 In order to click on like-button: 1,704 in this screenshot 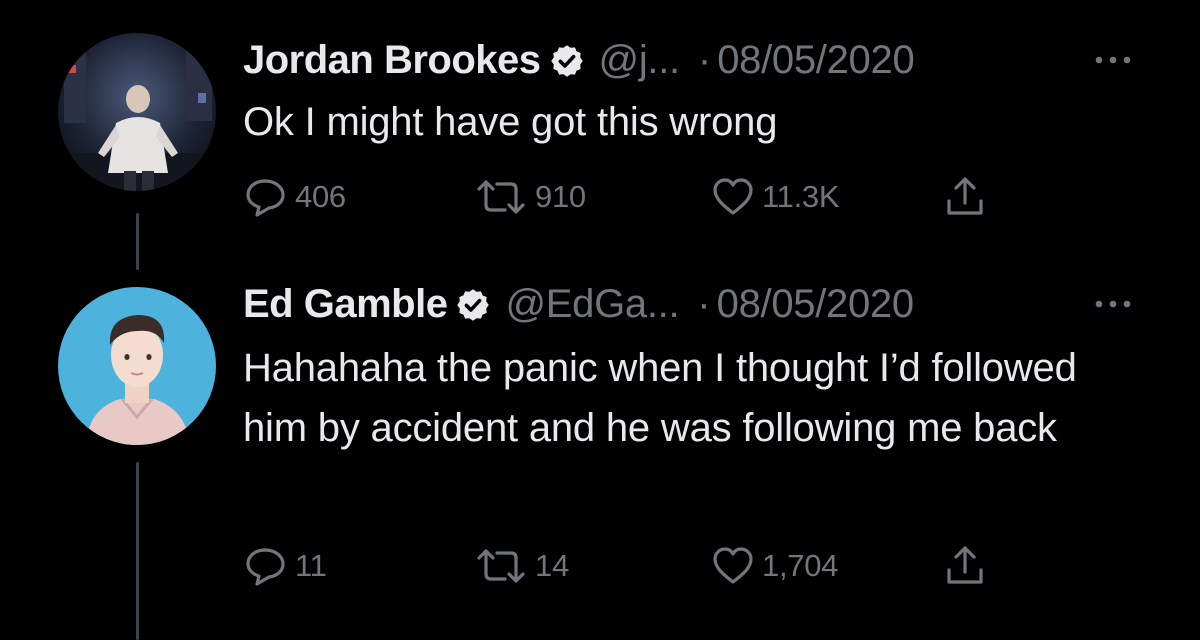, I will do `click(774, 566)`.